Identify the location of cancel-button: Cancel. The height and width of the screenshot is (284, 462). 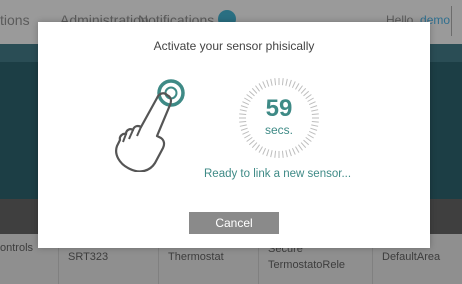
(234, 223).